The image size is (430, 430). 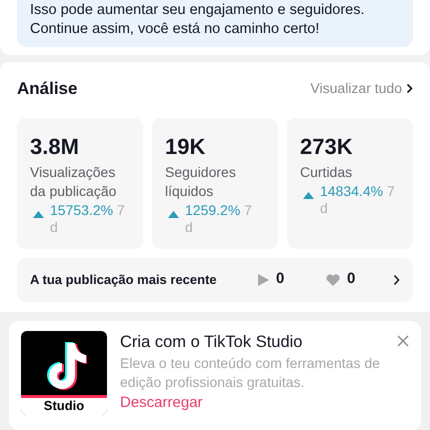 I want to click on stat-value: 19K, so click(x=185, y=147).